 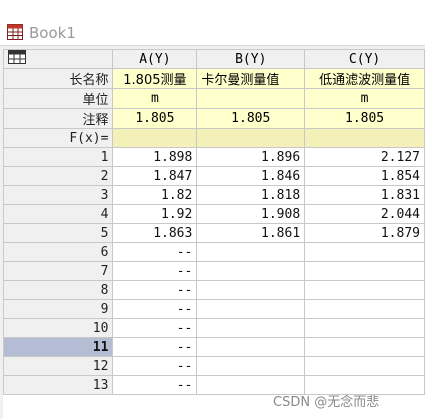 I want to click on column-header-c: C(Y), so click(x=364, y=59).